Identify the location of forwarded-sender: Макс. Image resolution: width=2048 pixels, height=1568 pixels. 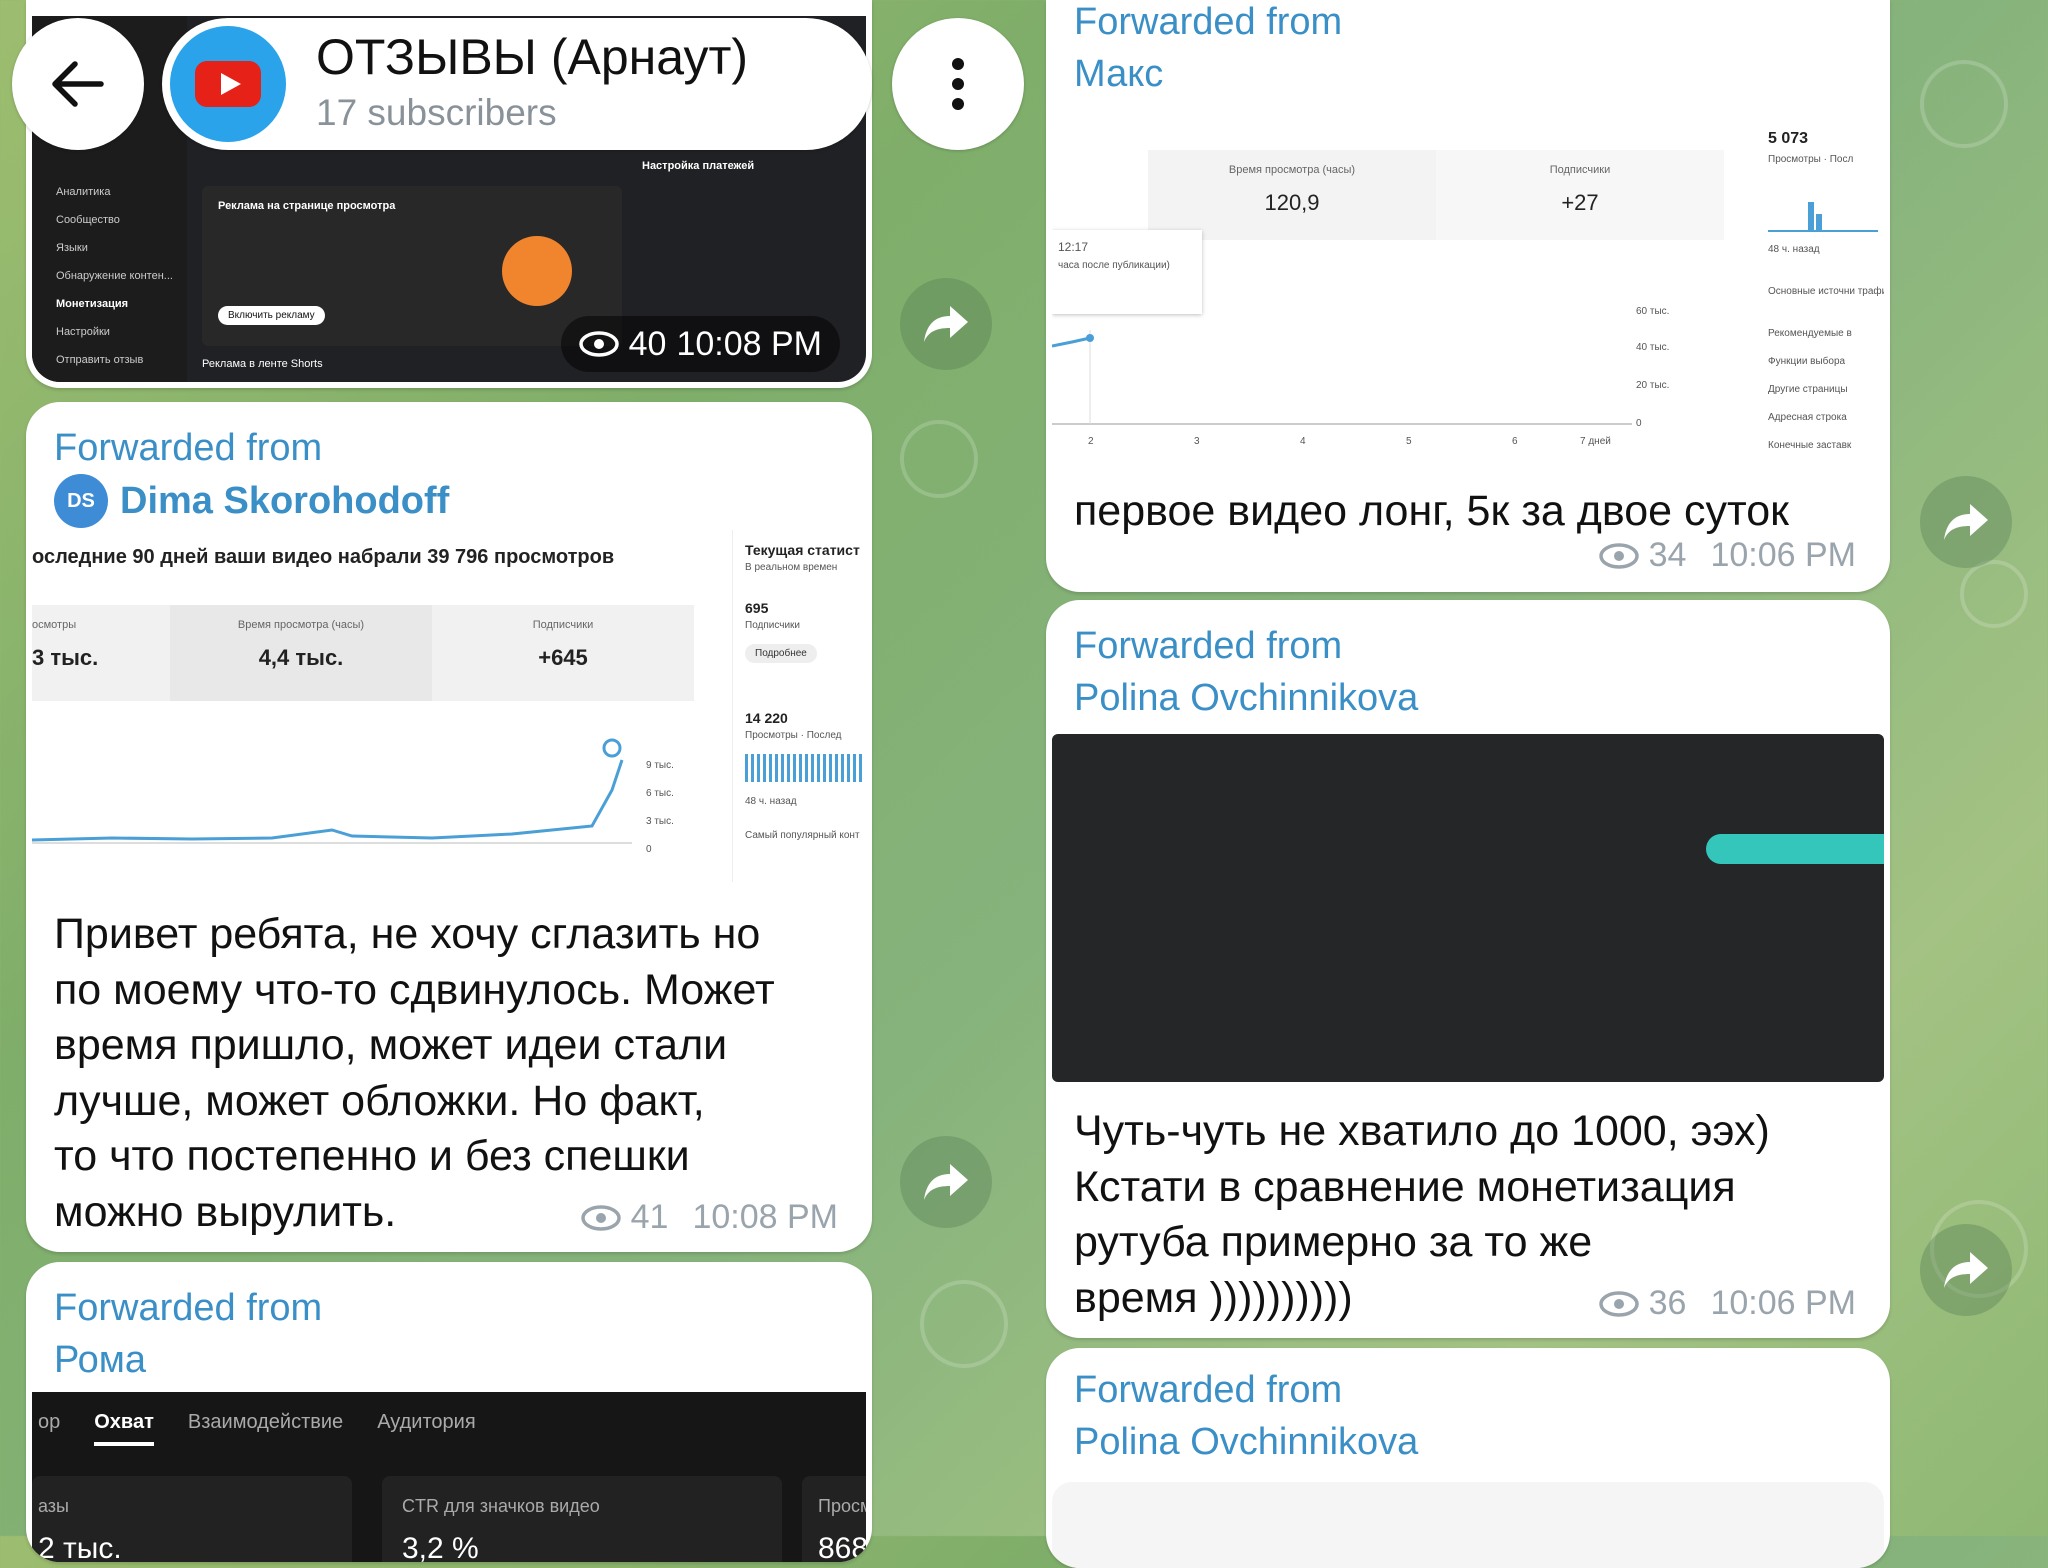
(1468, 74).